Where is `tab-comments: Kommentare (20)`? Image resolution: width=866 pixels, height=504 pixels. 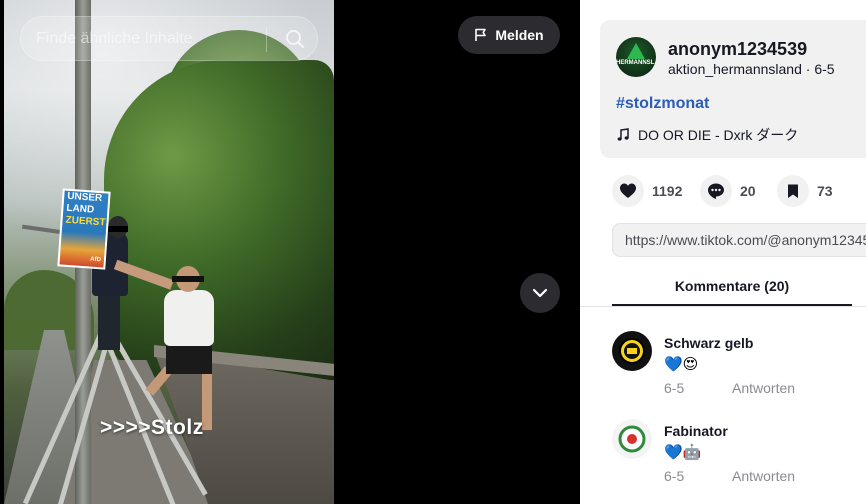
tab-comments: Kommentare (20) is located at coordinates (732, 288).